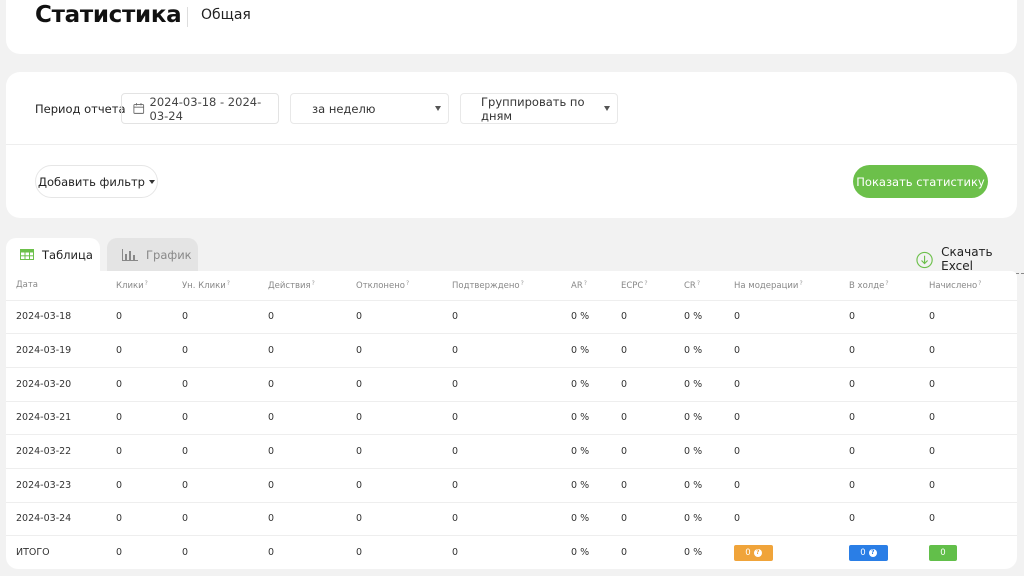 This screenshot has height=576, width=1024. I want to click on tab-chart-label: График, so click(169, 254).